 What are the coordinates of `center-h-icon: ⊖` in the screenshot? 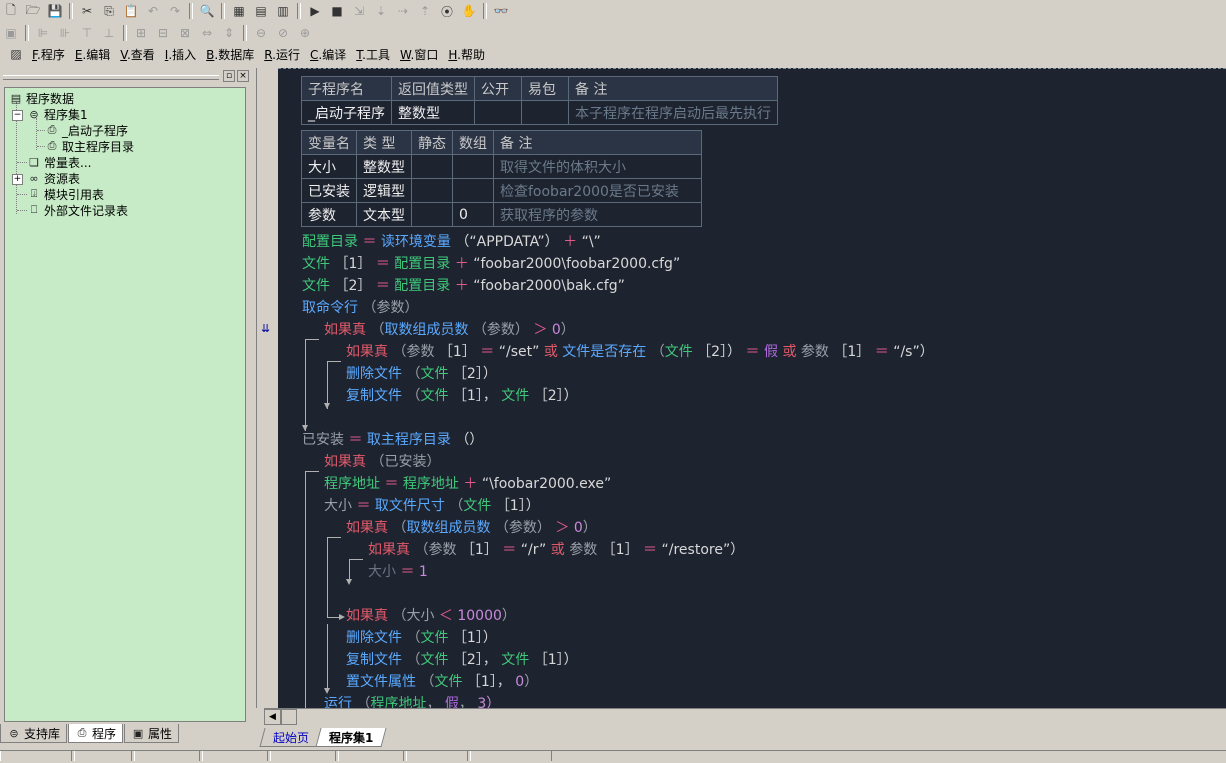 It's located at (261, 33).